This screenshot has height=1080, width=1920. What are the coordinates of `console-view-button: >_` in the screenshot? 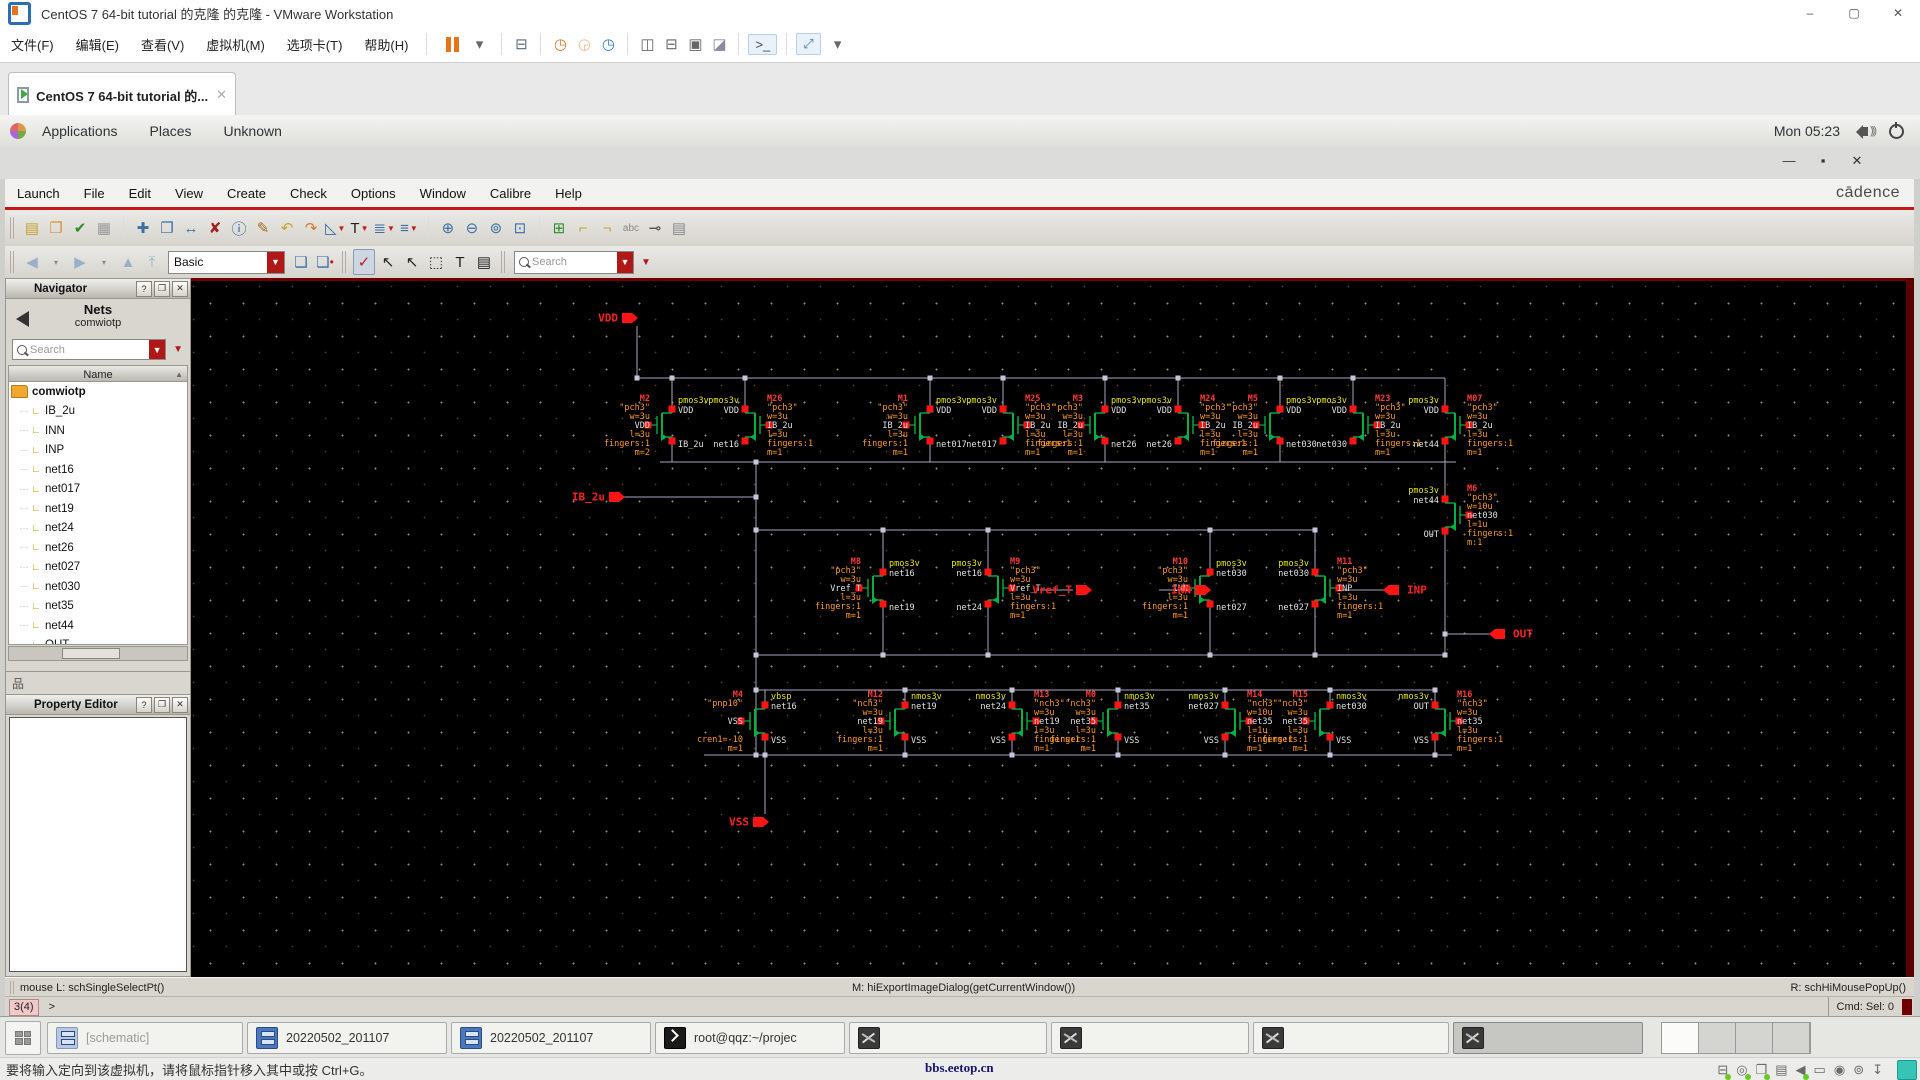 It's located at (763, 44).